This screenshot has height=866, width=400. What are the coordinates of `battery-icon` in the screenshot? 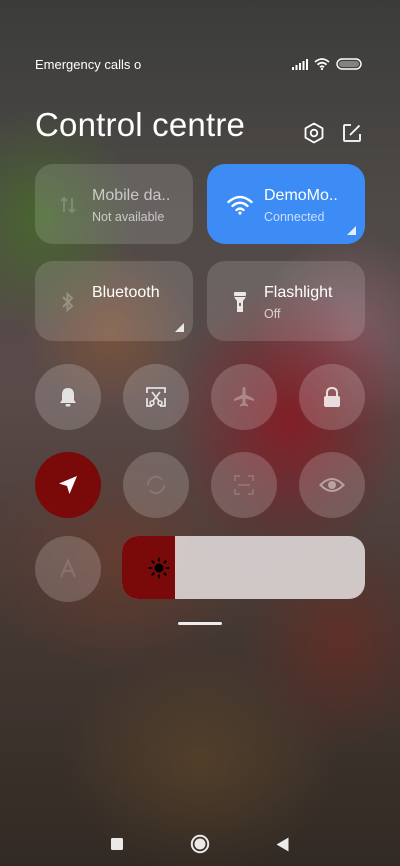 It's located at (349, 64).